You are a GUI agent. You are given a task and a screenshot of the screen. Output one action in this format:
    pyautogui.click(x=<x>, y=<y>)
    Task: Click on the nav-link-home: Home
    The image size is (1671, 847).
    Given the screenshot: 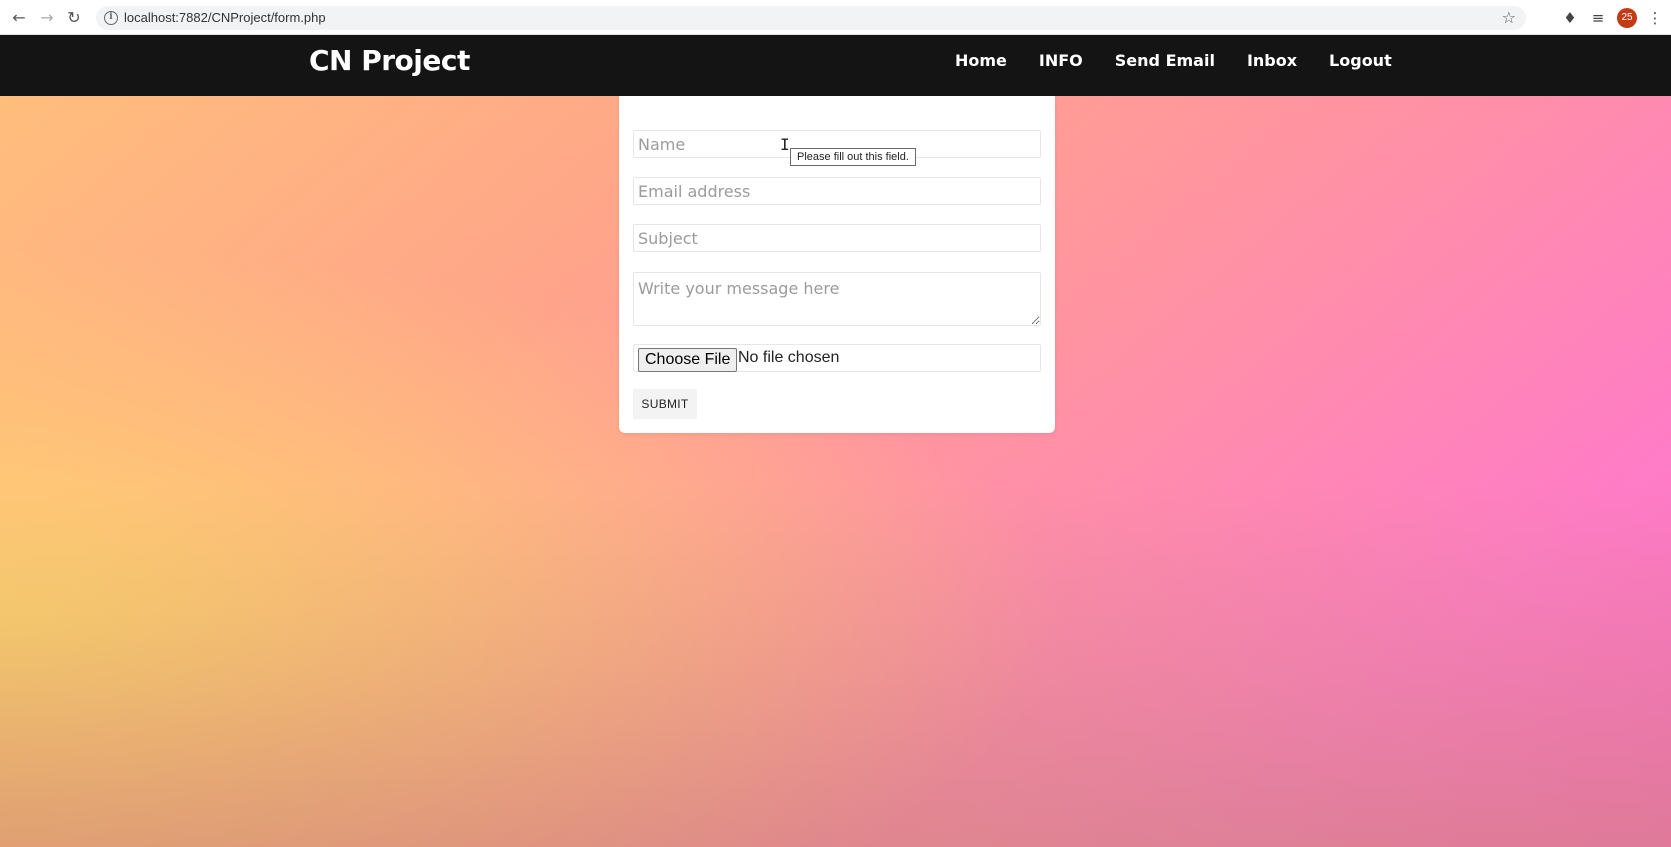 What is the action you would take?
    pyautogui.click(x=981, y=60)
    